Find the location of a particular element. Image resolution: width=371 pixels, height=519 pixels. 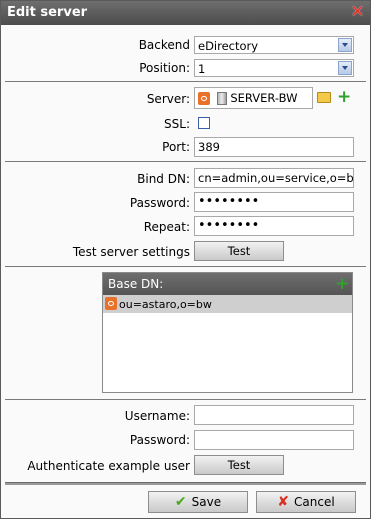

password-label: Password: is located at coordinates (159, 203).